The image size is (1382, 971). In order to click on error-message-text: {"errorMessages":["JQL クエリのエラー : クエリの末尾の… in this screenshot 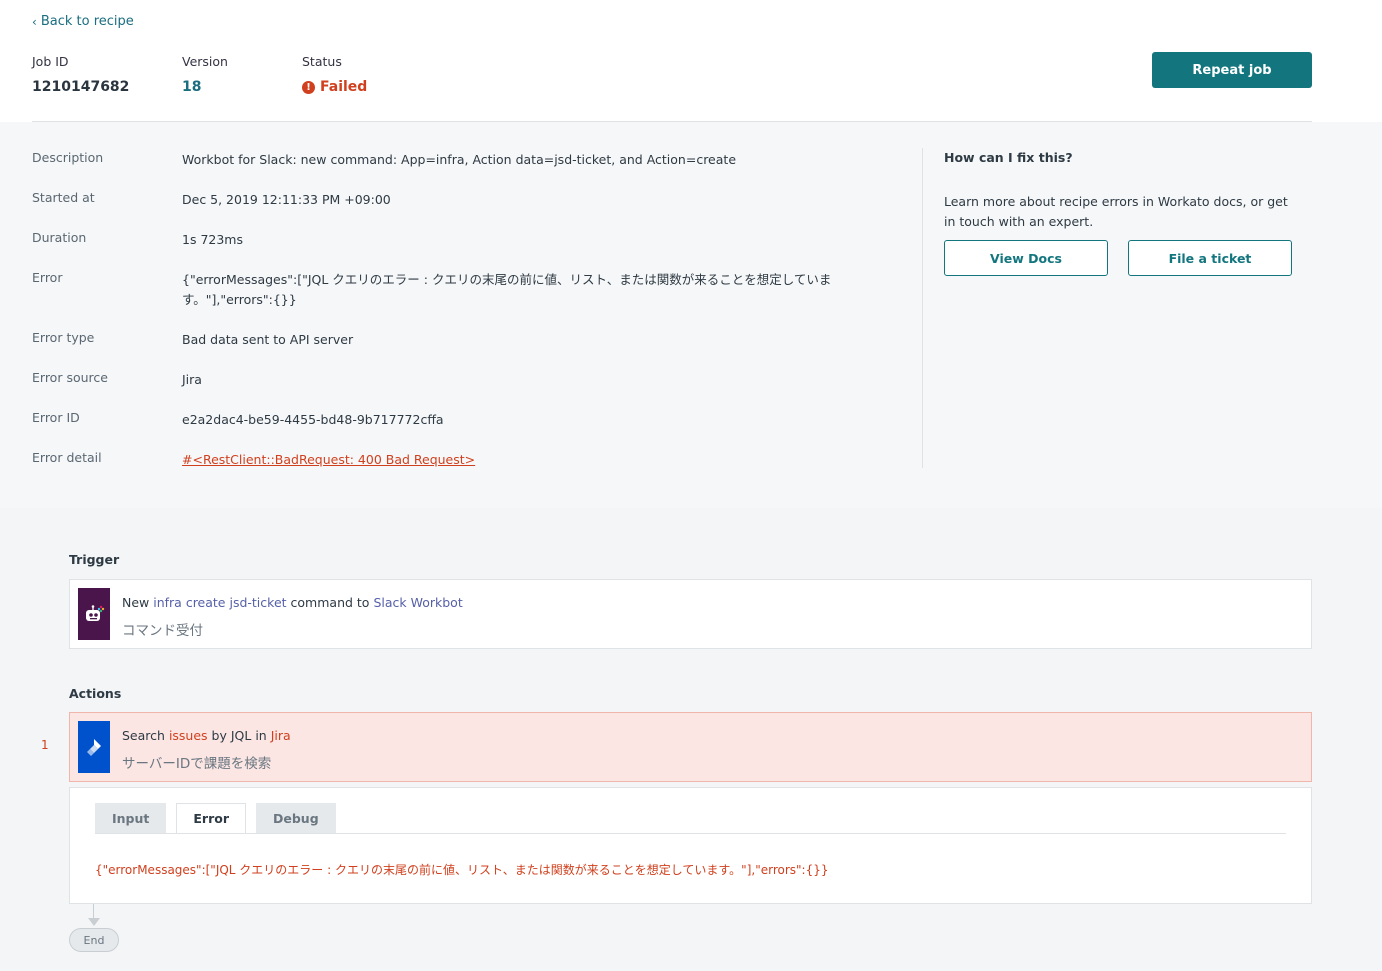, I will do `click(462, 870)`.